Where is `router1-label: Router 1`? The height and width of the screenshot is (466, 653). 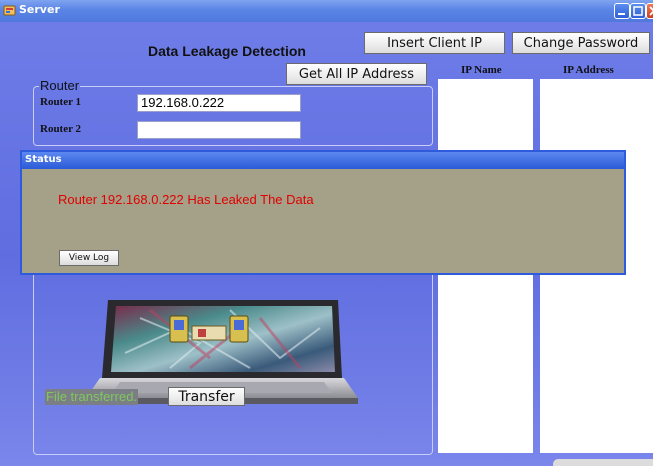 router1-label: Router 1 is located at coordinates (61, 102).